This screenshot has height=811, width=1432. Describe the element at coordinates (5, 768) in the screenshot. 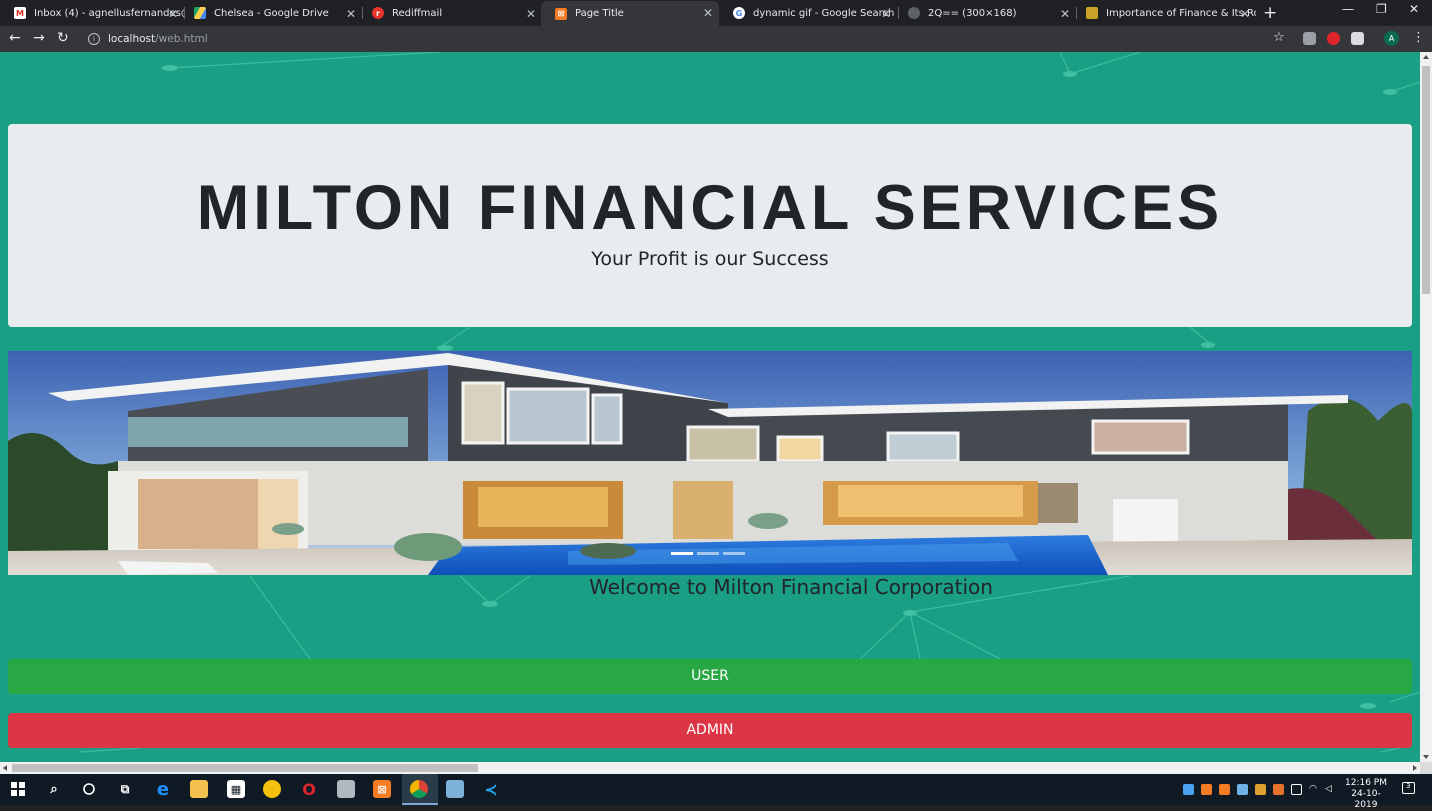

I see `scroll-left-icon` at that location.